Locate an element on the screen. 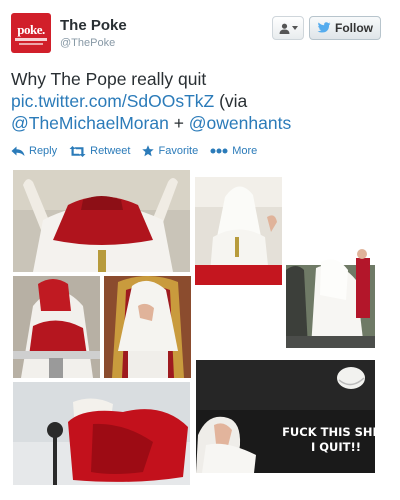 The width and height of the screenshot is (400, 500). photo-white-cape-head is located at coordinates (238, 231).